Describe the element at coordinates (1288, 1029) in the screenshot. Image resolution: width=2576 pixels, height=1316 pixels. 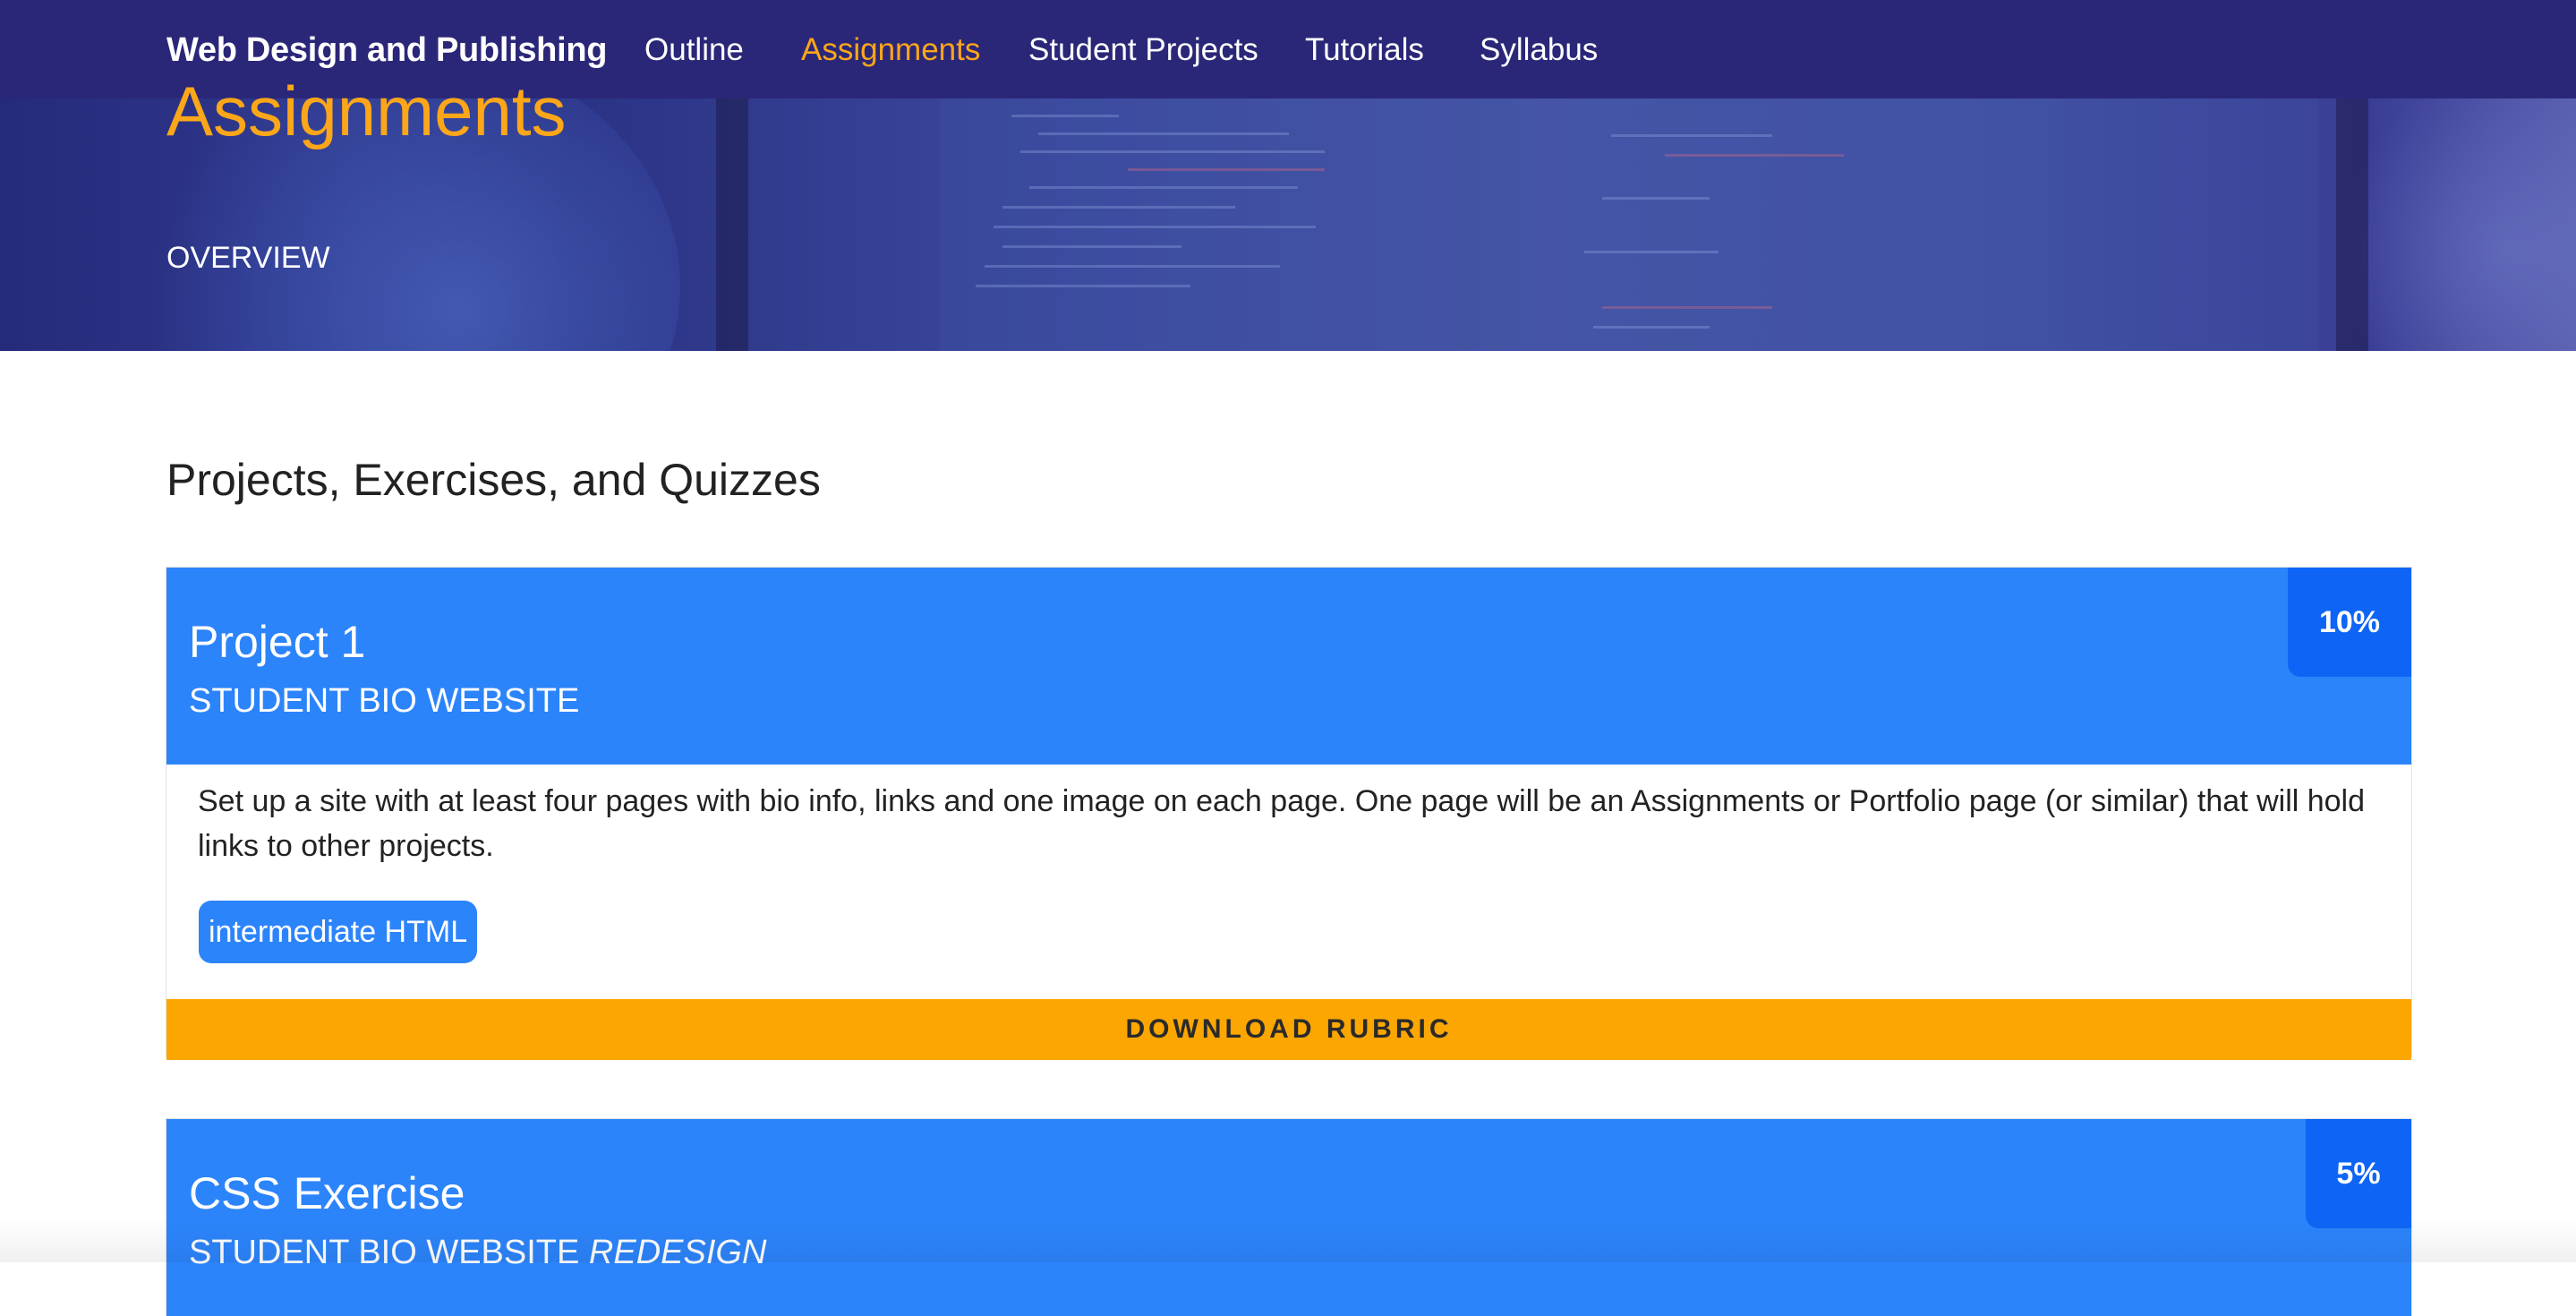
I see `download-rubric-button: DOWNLOAD RUBRIC` at that location.